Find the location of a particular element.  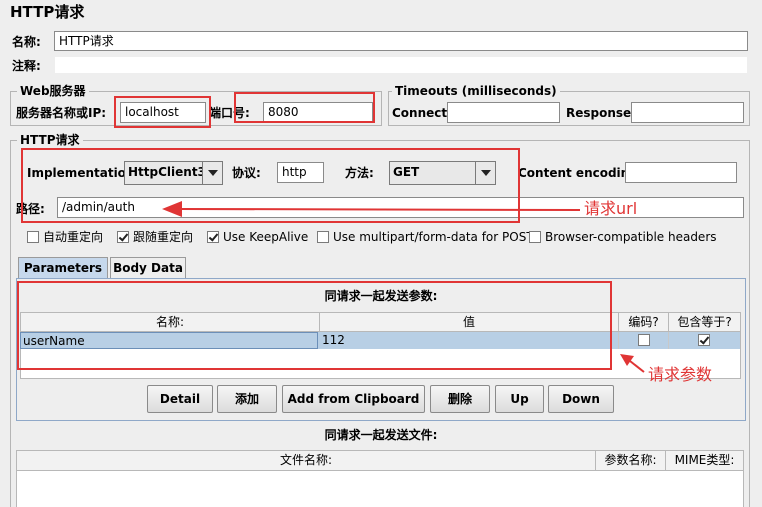

add-from-clipboard-button: Add from Clipboard is located at coordinates (353, 399).